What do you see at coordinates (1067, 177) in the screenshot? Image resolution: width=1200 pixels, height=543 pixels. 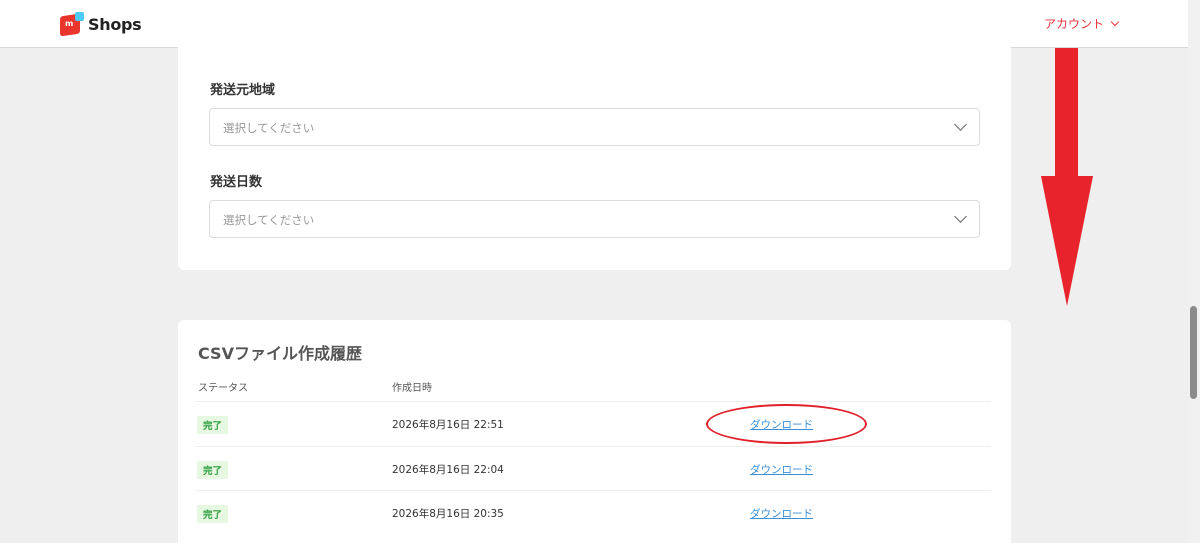 I see `down-arrow-annotation` at bounding box center [1067, 177].